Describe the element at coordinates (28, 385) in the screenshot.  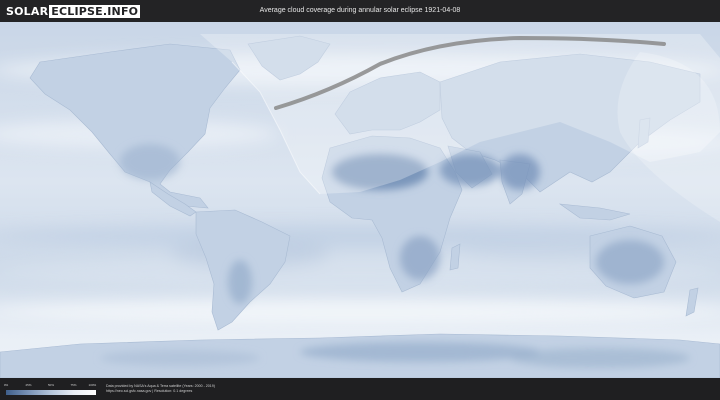
I see `legend-tick-25: 25%` at that location.